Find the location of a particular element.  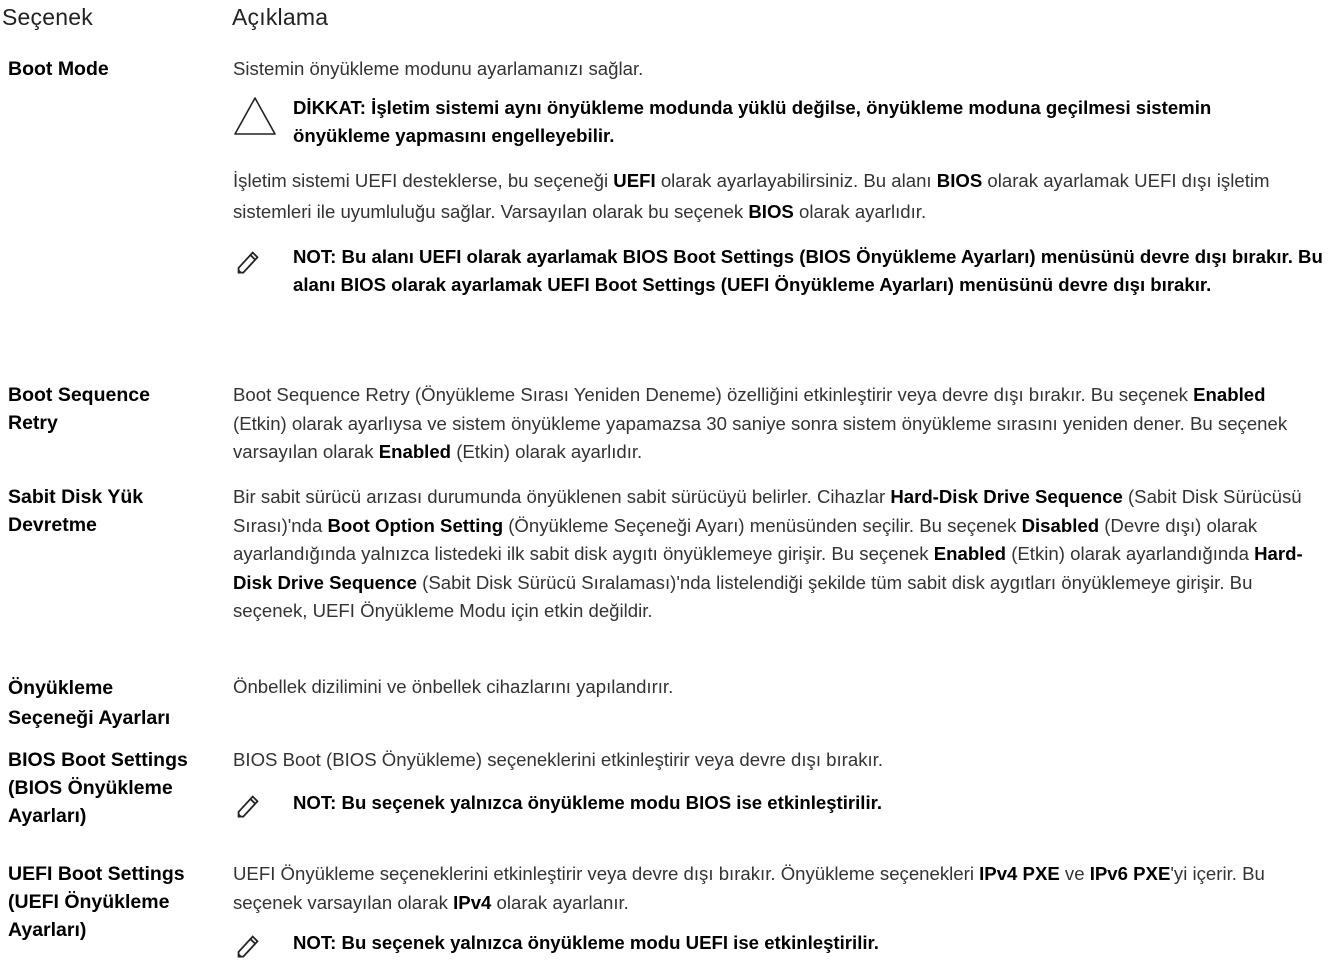

column-header-option: Seçenek is located at coordinates (47, 17).